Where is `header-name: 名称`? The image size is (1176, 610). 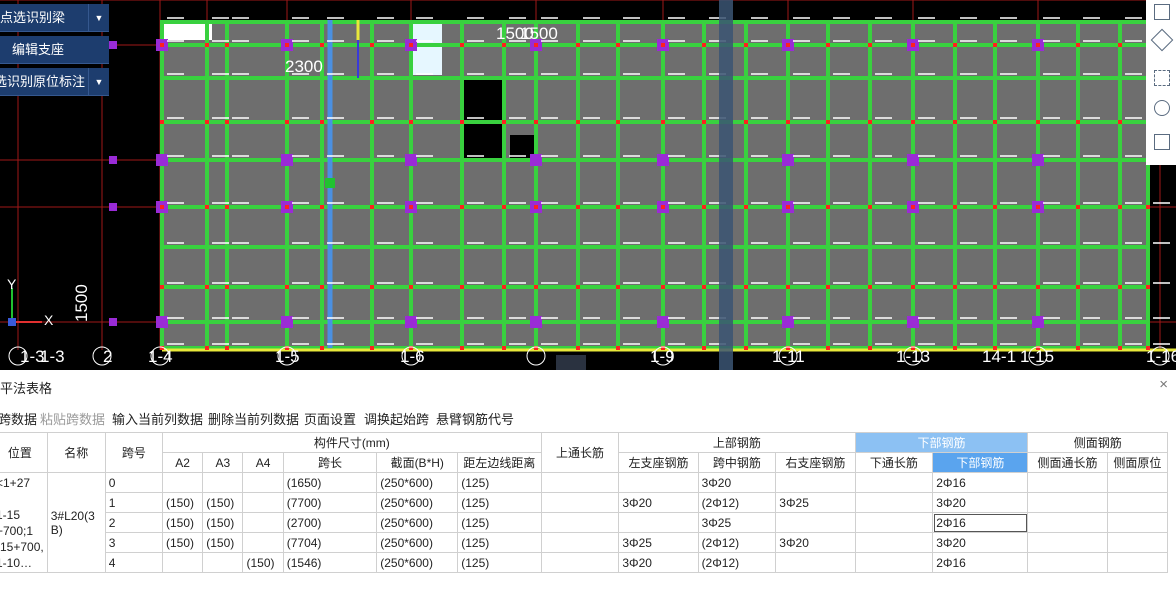 header-name: 名称 is located at coordinates (76, 452).